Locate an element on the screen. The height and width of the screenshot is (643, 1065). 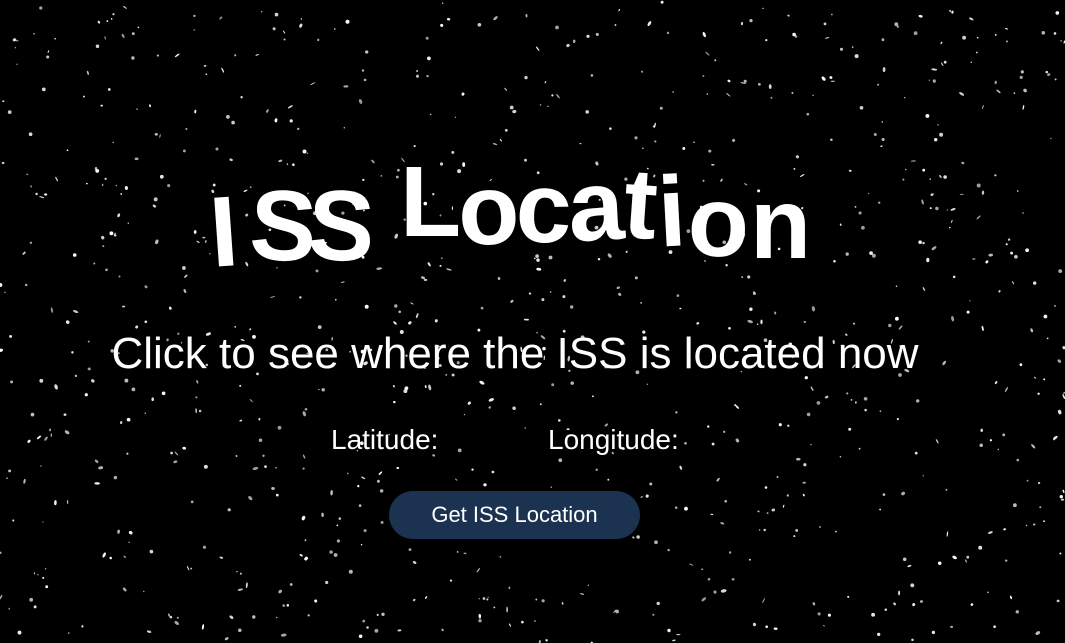
title-char: S is located at coordinates (341, 226).